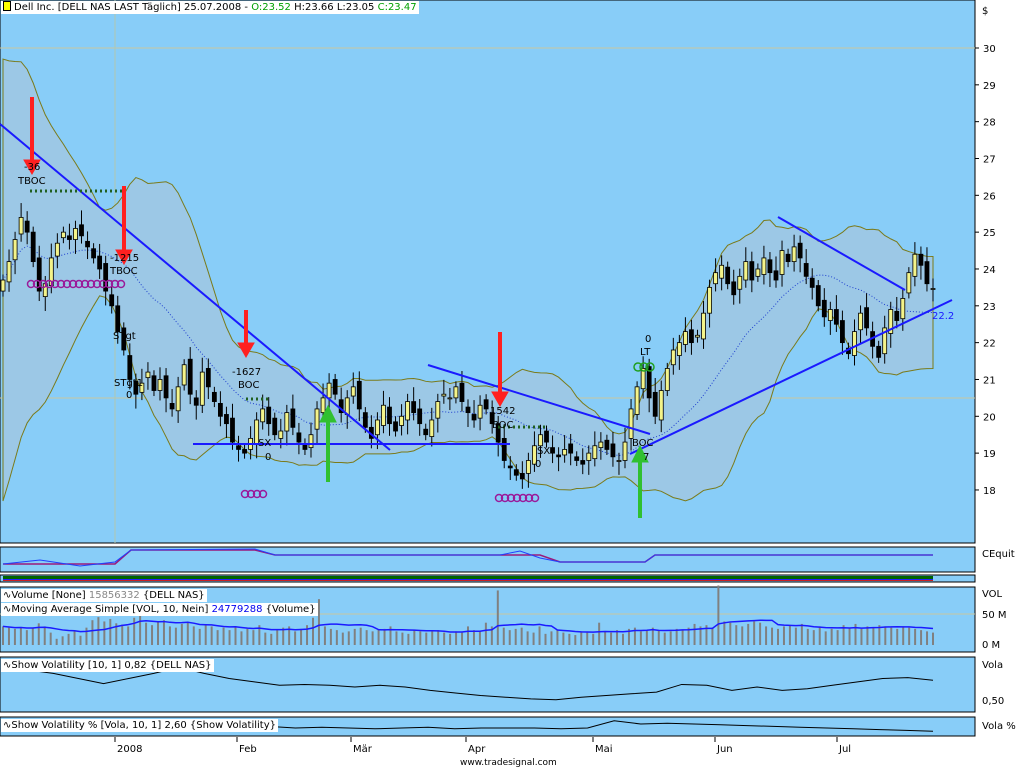  Describe the element at coordinates (271, 7) in the screenshot. I see `open-value: O:23.52` at that location.